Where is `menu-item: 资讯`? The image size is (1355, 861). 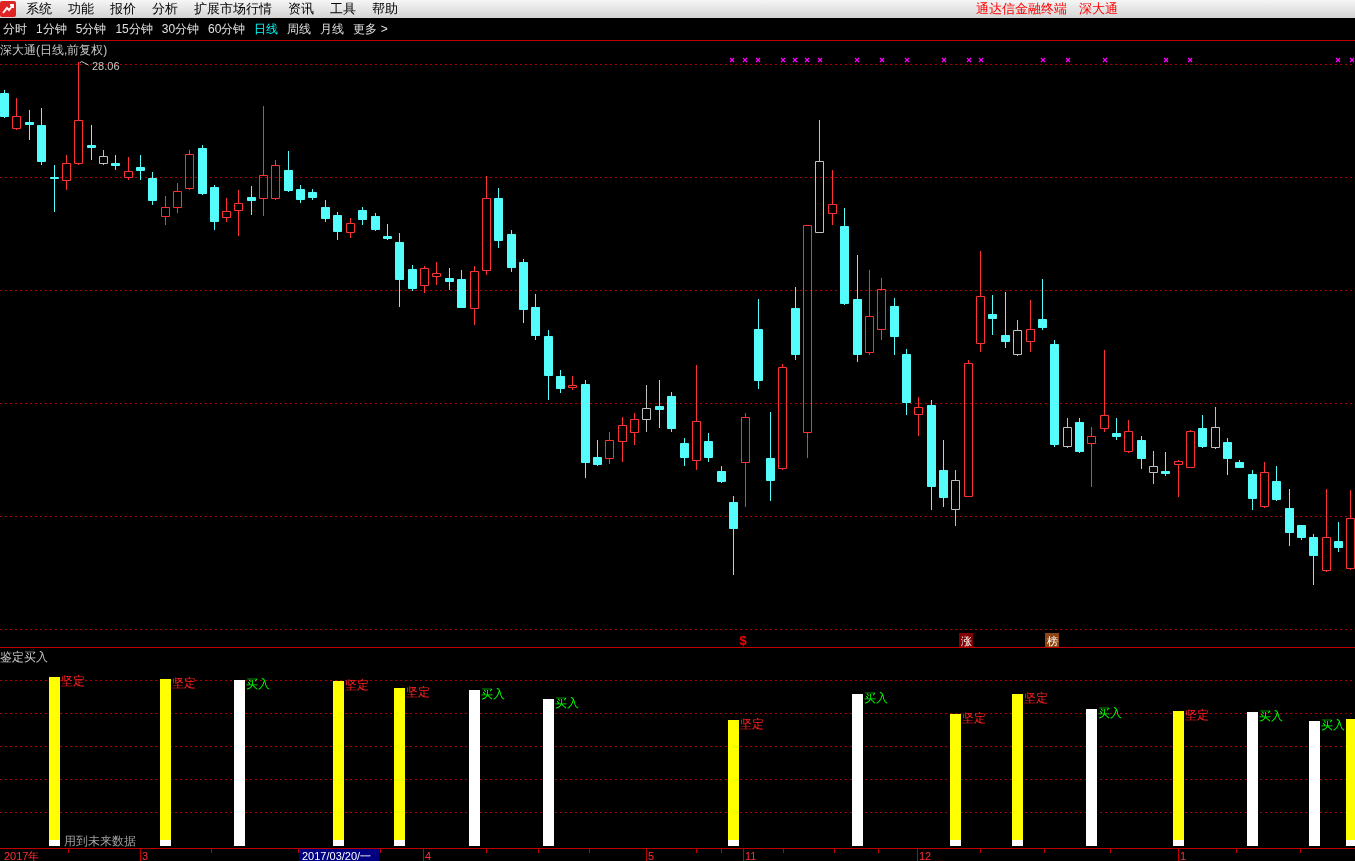 menu-item: 资讯 is located at coordinates (301, 9).